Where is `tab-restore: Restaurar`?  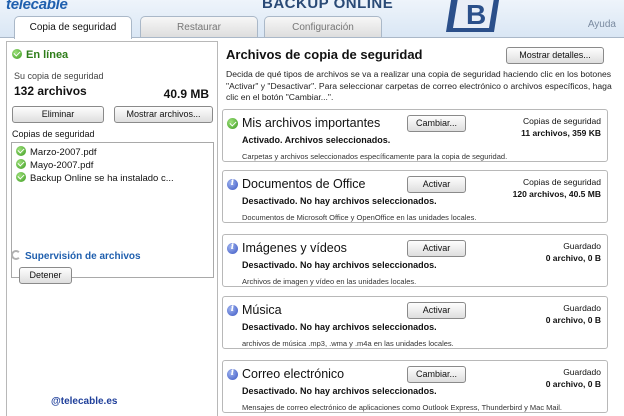
tab-restore: Restaurar is located at coordinates (199, 27).